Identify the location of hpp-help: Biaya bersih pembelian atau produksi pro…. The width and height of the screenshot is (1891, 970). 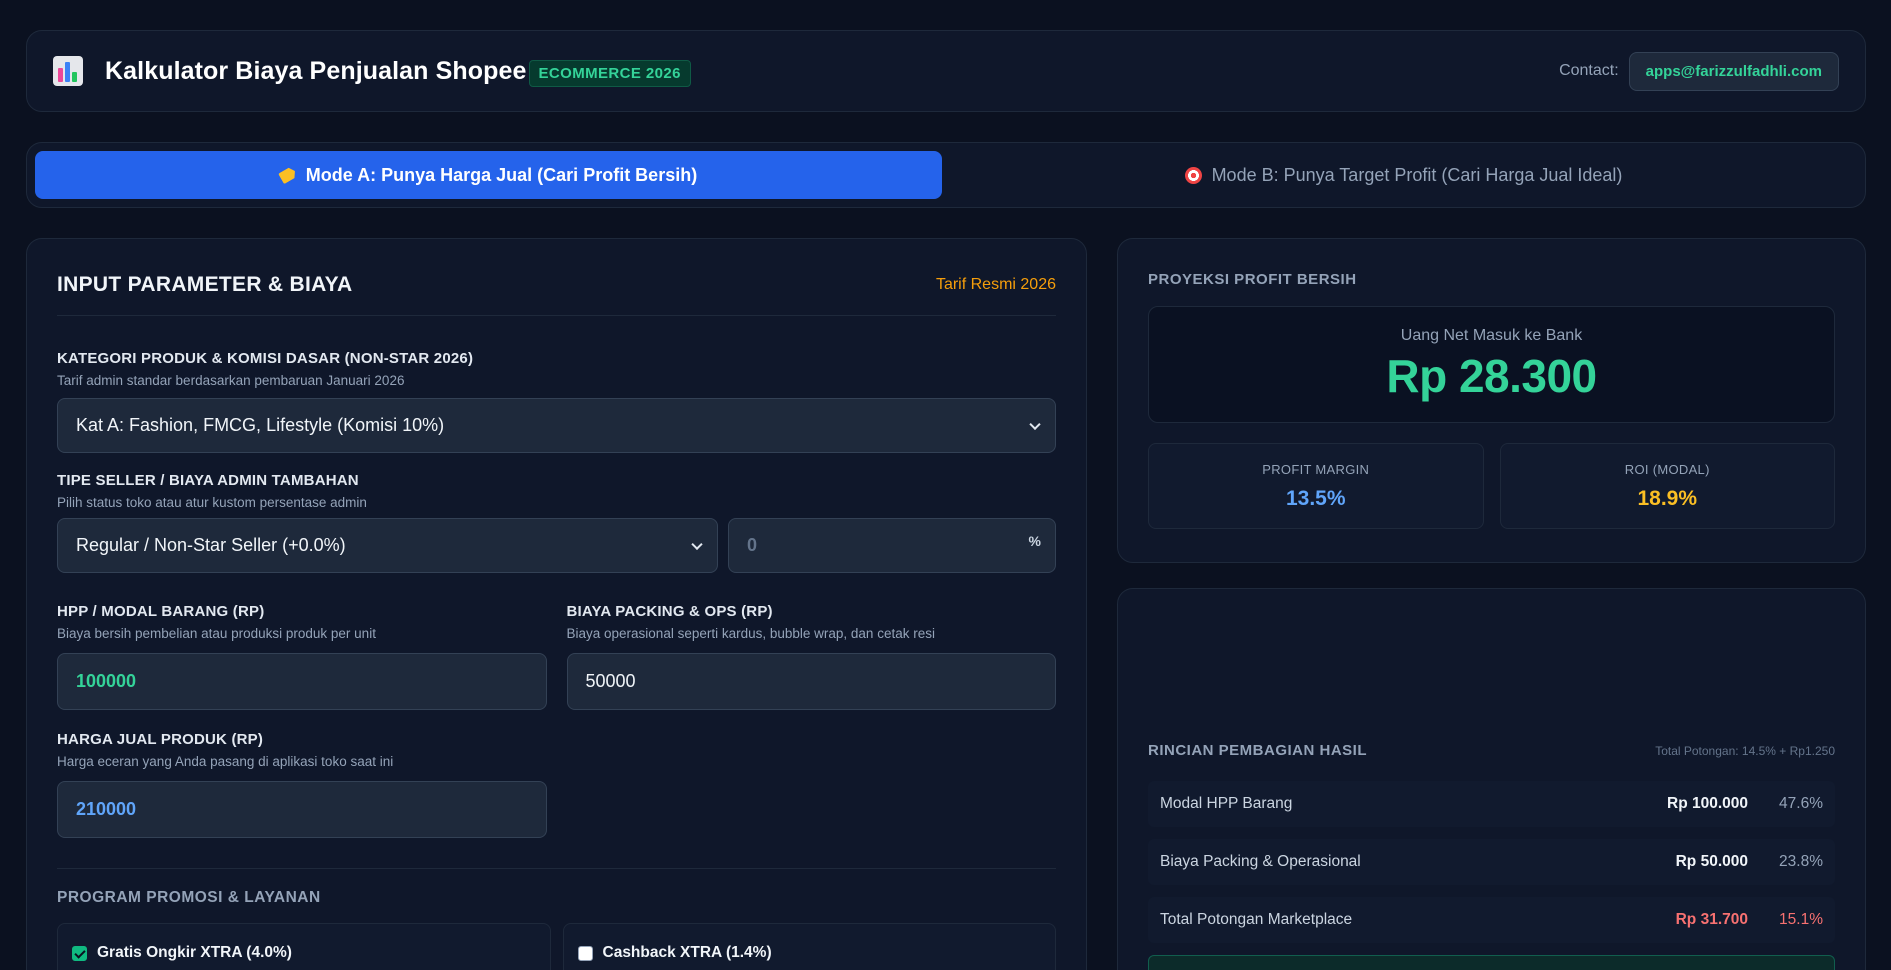
(216, 633).